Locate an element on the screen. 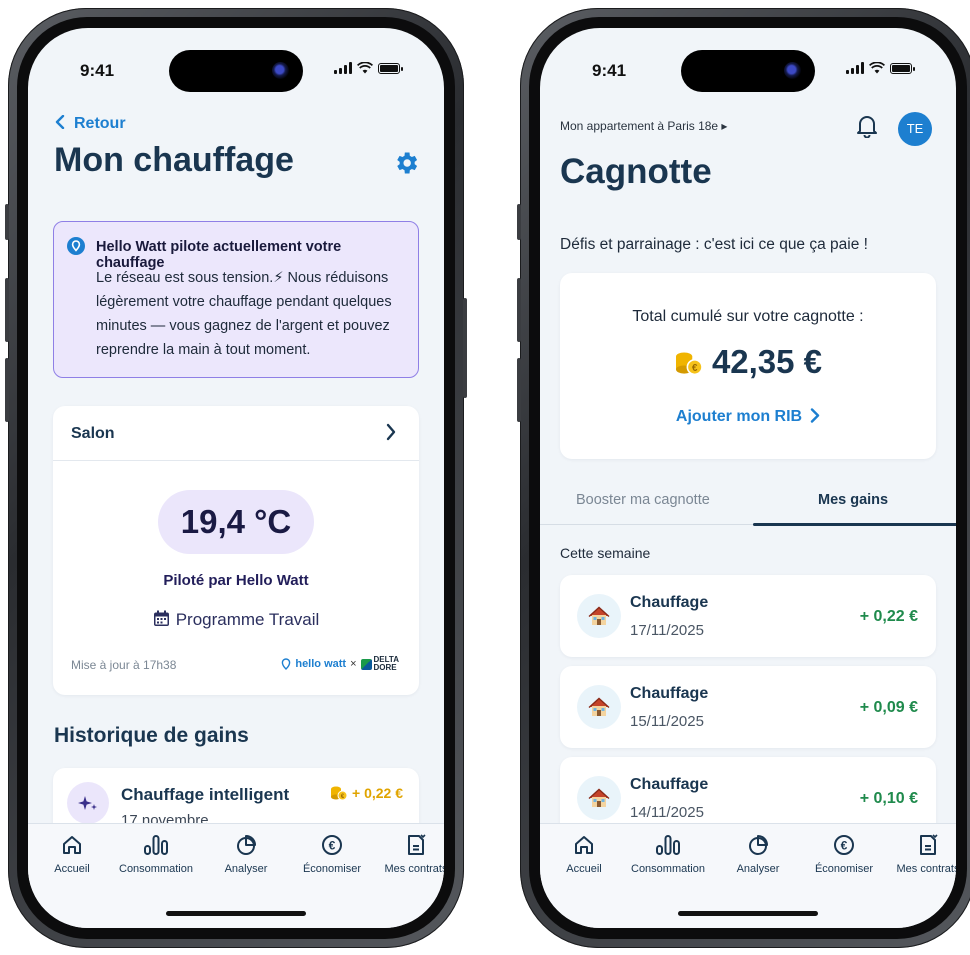 This screenshot has width=970, height=955. back-button: Retour is located at coordinates (90, 123).